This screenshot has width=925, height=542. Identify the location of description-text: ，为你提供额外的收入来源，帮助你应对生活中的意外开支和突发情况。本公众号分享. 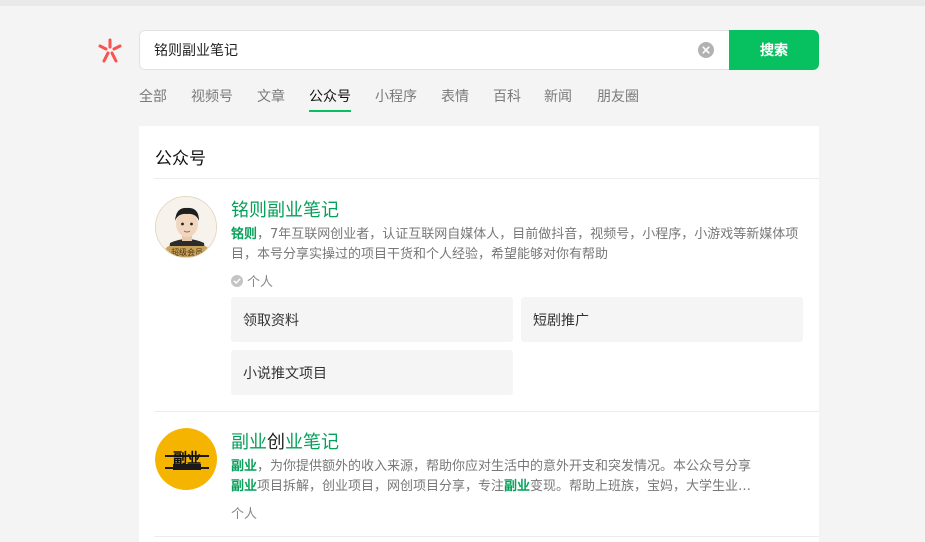
(504, 466).